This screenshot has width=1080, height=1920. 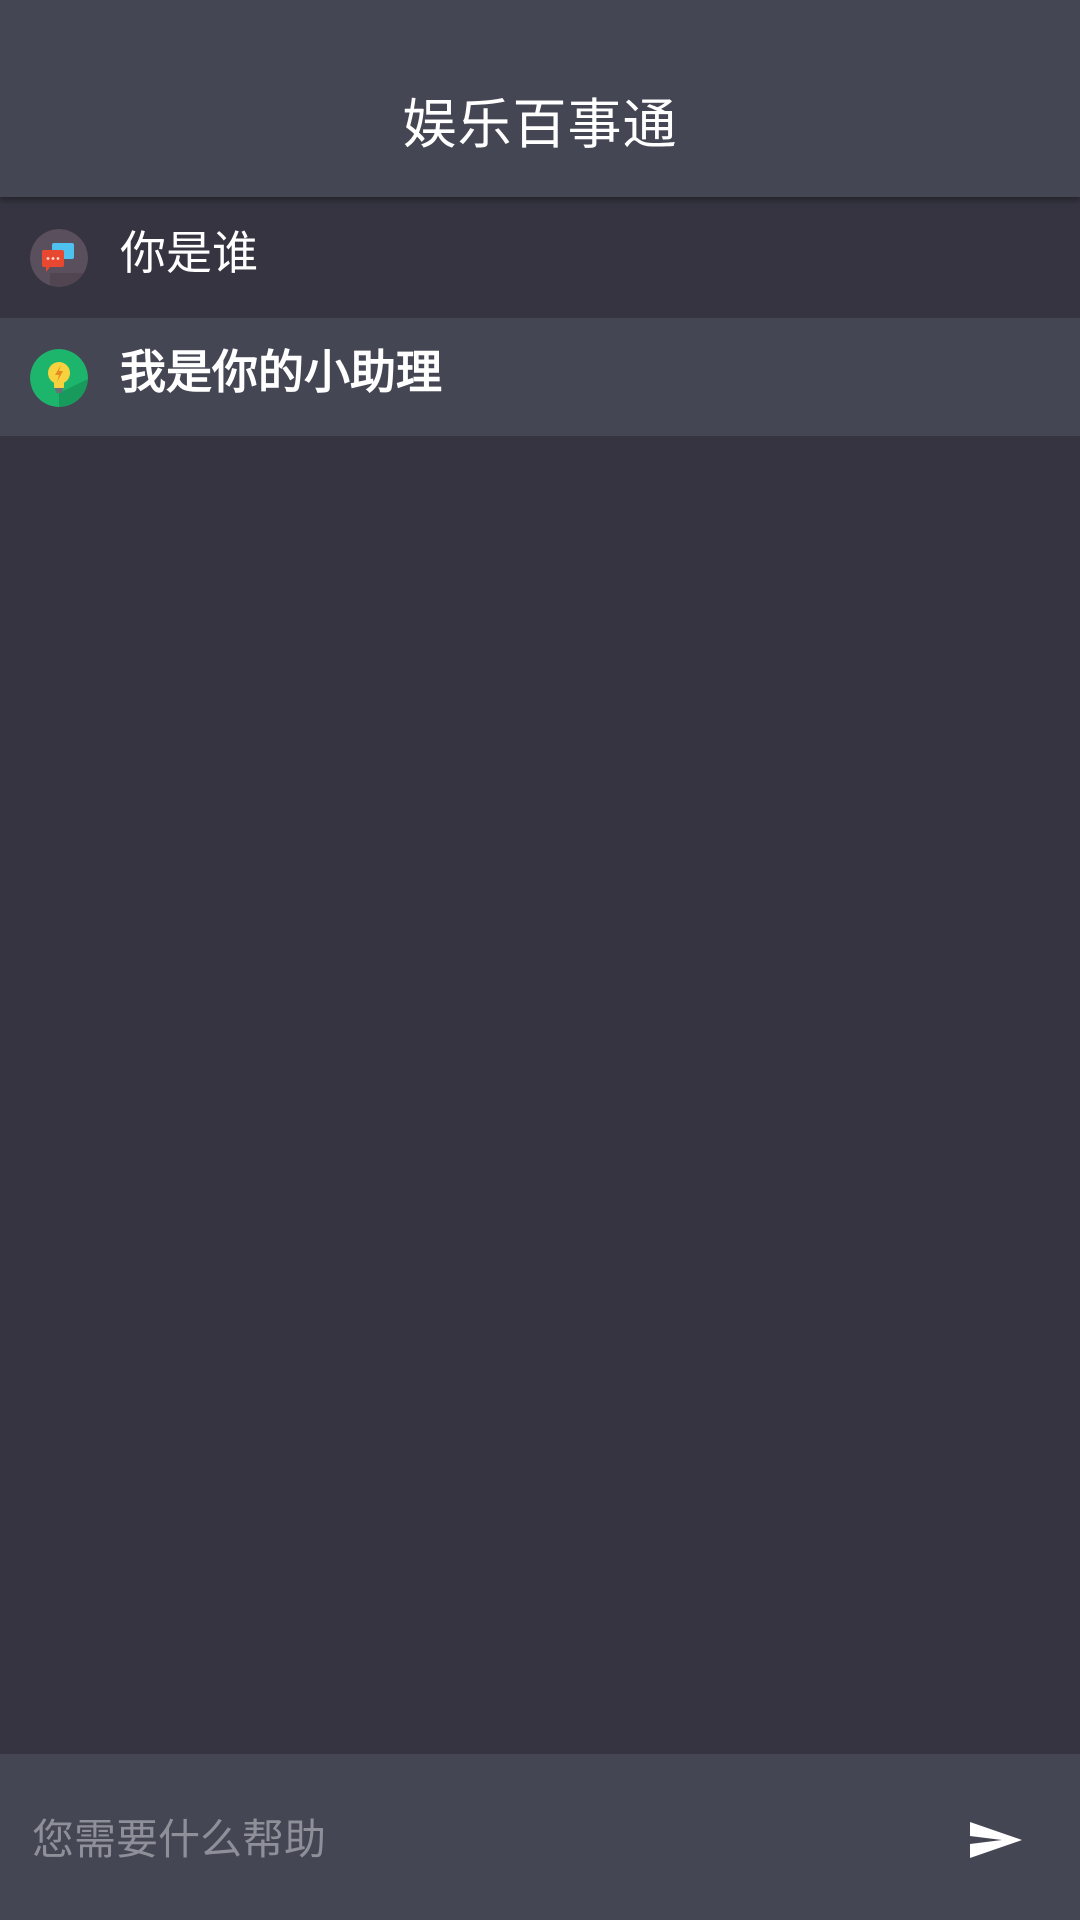 I want to click on message-list: 你是谁 我是你的小助理, so click(x=540, y=316).